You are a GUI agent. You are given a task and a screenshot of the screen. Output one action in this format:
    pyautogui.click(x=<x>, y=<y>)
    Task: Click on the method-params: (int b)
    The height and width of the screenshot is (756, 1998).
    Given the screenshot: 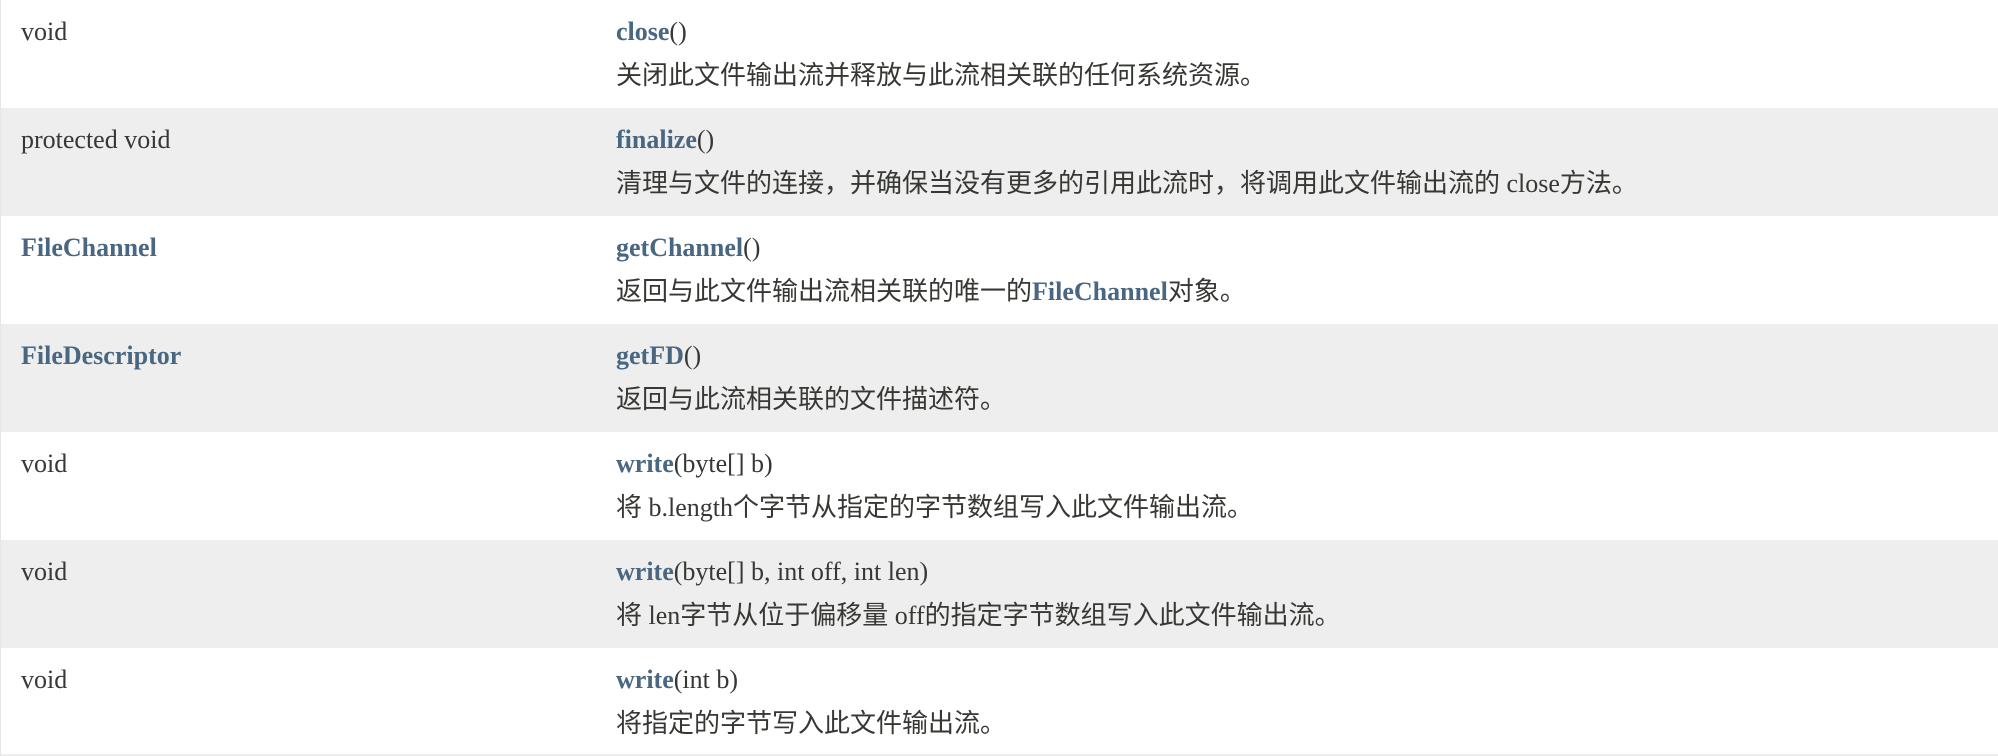 What is the action you would take?
    pyautogui.click(x=706, y=679)
    